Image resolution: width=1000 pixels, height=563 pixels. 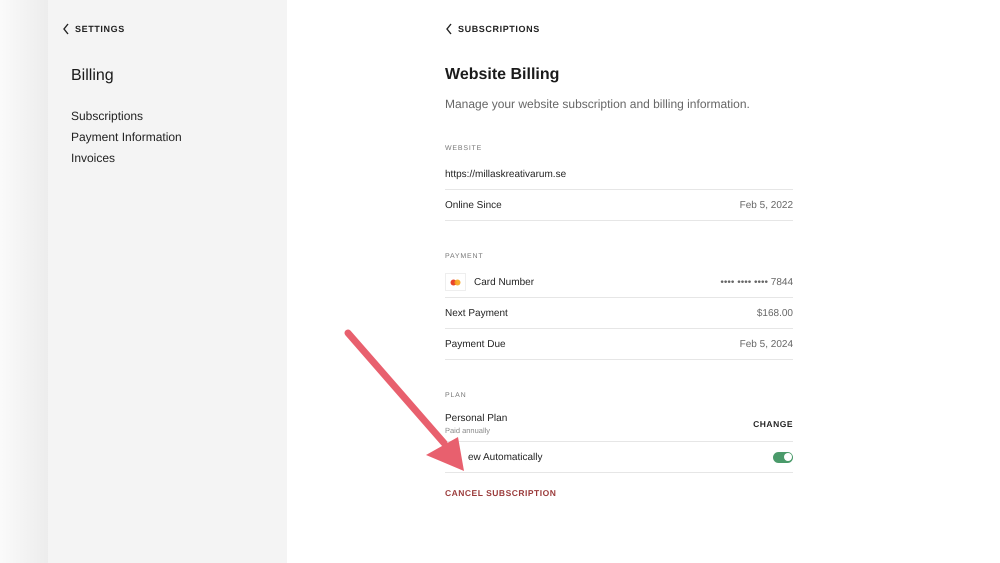 What do you see at coordinates (492, 29) in the screenshot?
I see `back-link: SUBSCRIPTIONS` at bounding box center [492, 29].